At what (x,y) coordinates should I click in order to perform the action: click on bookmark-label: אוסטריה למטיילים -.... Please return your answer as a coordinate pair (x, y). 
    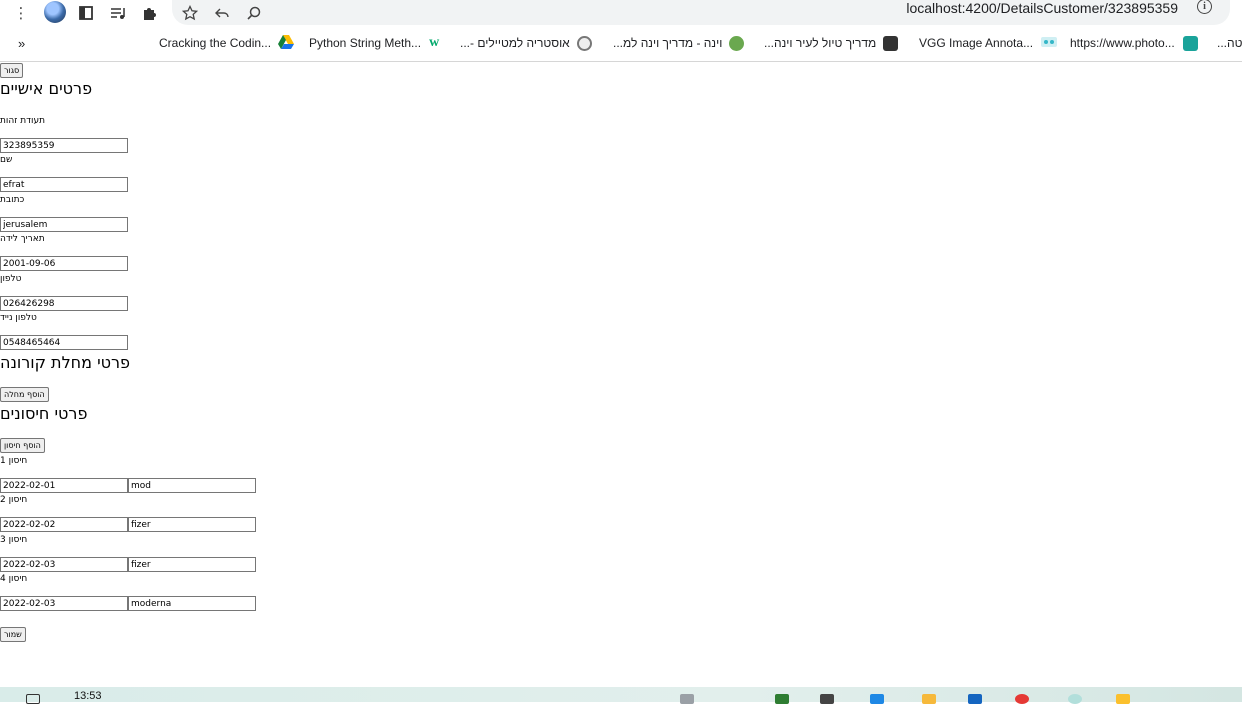
    Looking at the image, I should click on (515, 43).